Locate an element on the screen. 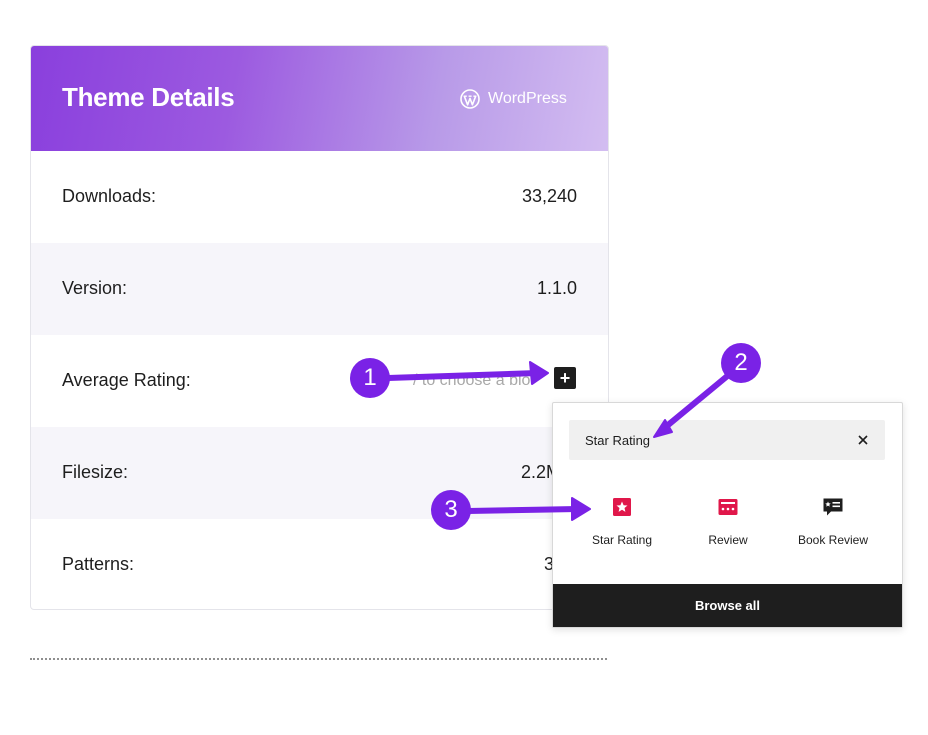 This screenshot has width=928, height=735. block-result-label: Book Review is located at coordinates (833, 540).